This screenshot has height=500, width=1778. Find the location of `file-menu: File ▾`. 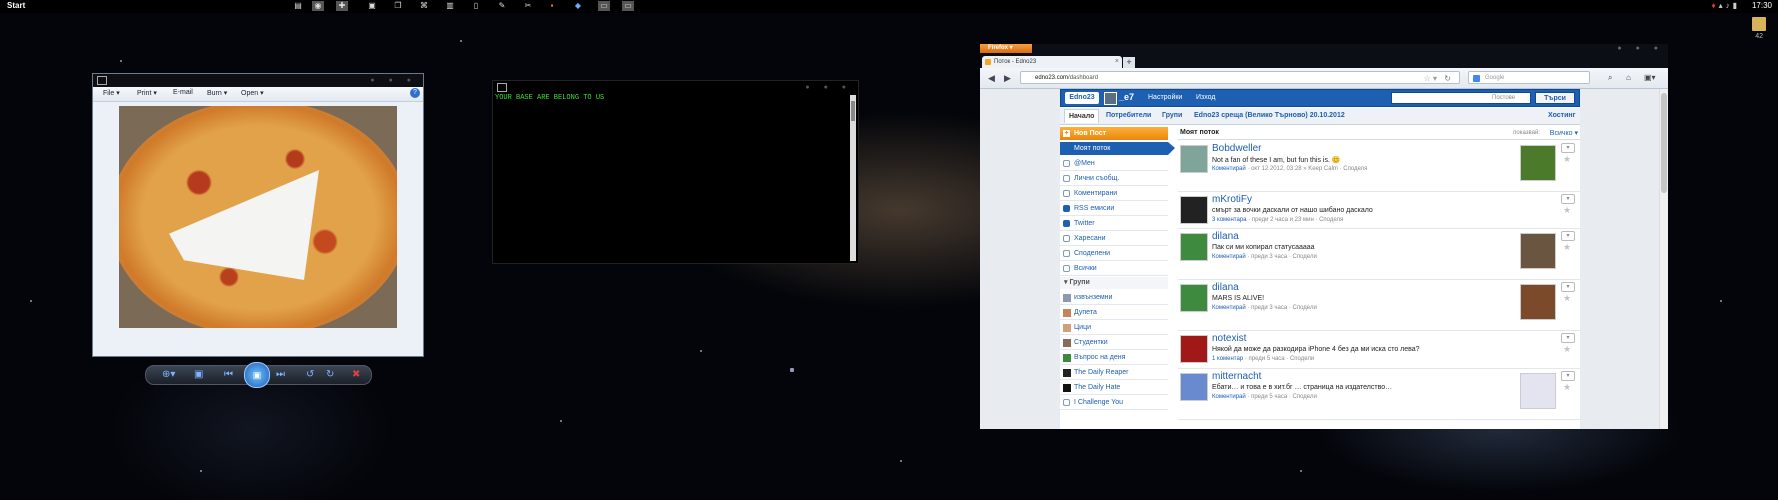

file-menu: File ▾ is located at coordinates (111, 93).